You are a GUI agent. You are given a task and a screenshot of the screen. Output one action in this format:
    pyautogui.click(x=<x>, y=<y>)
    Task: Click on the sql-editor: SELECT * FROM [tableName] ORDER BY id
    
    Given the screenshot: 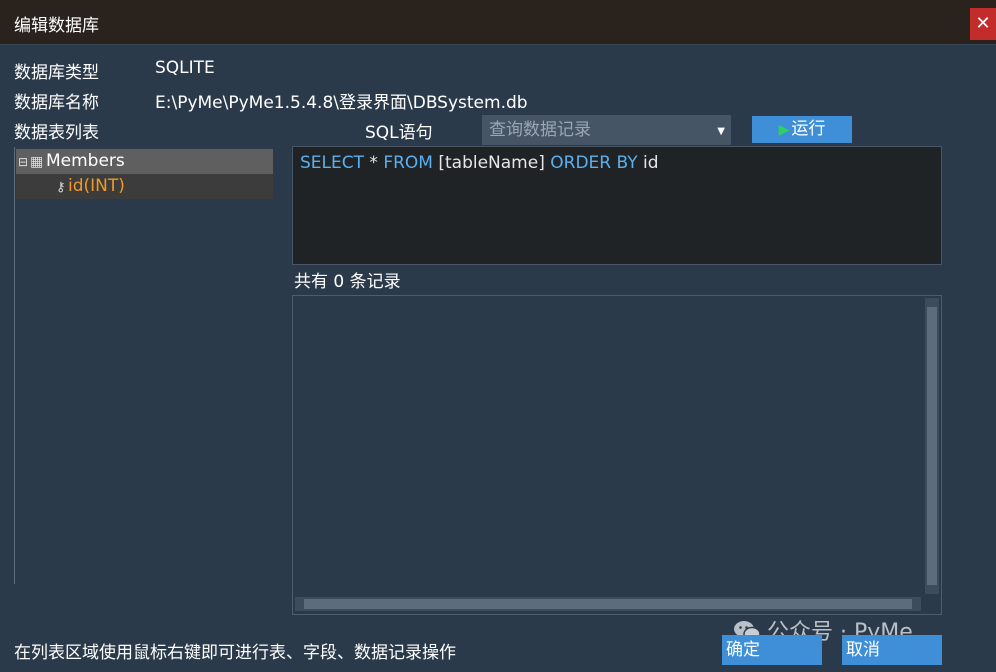 What is the action you would take?
    pyautogui.click(x=617, y=205)
    